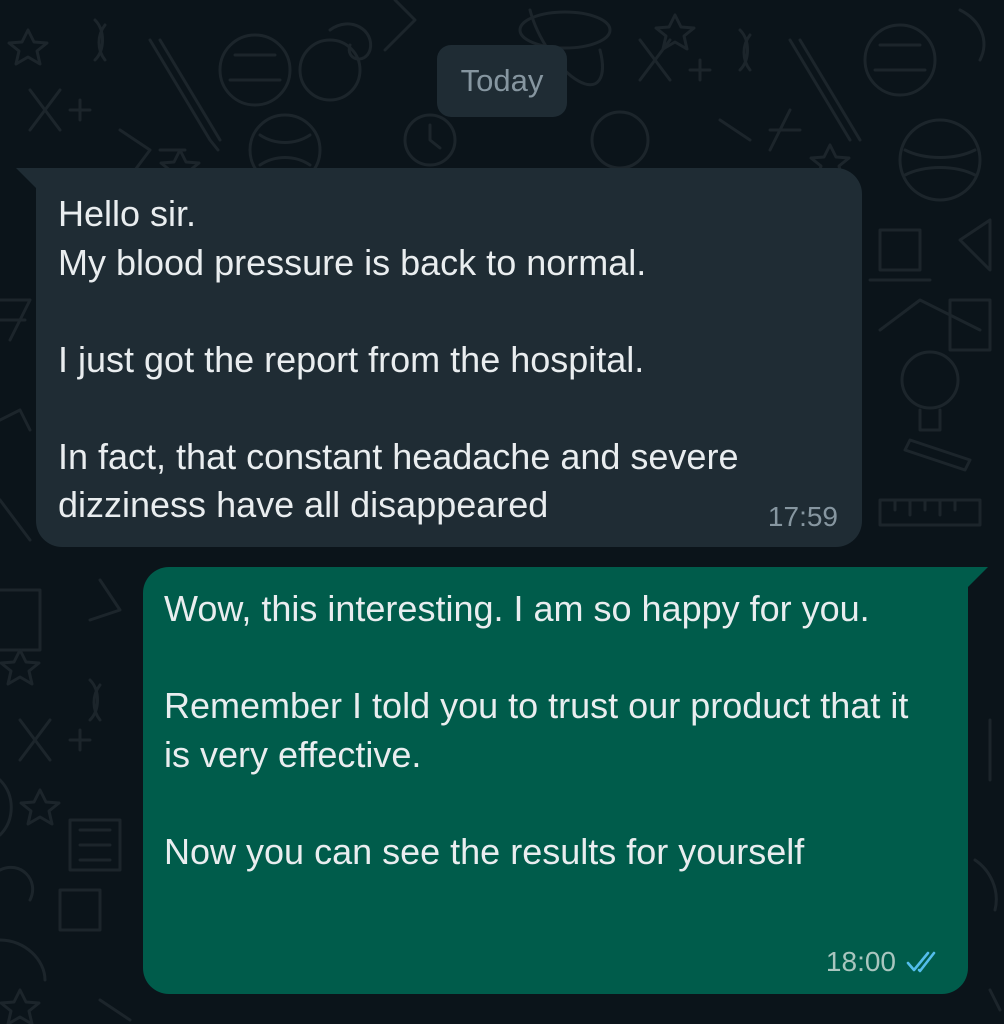  I want to click on incoming-message-meta: 17:59, so click(803, 517).